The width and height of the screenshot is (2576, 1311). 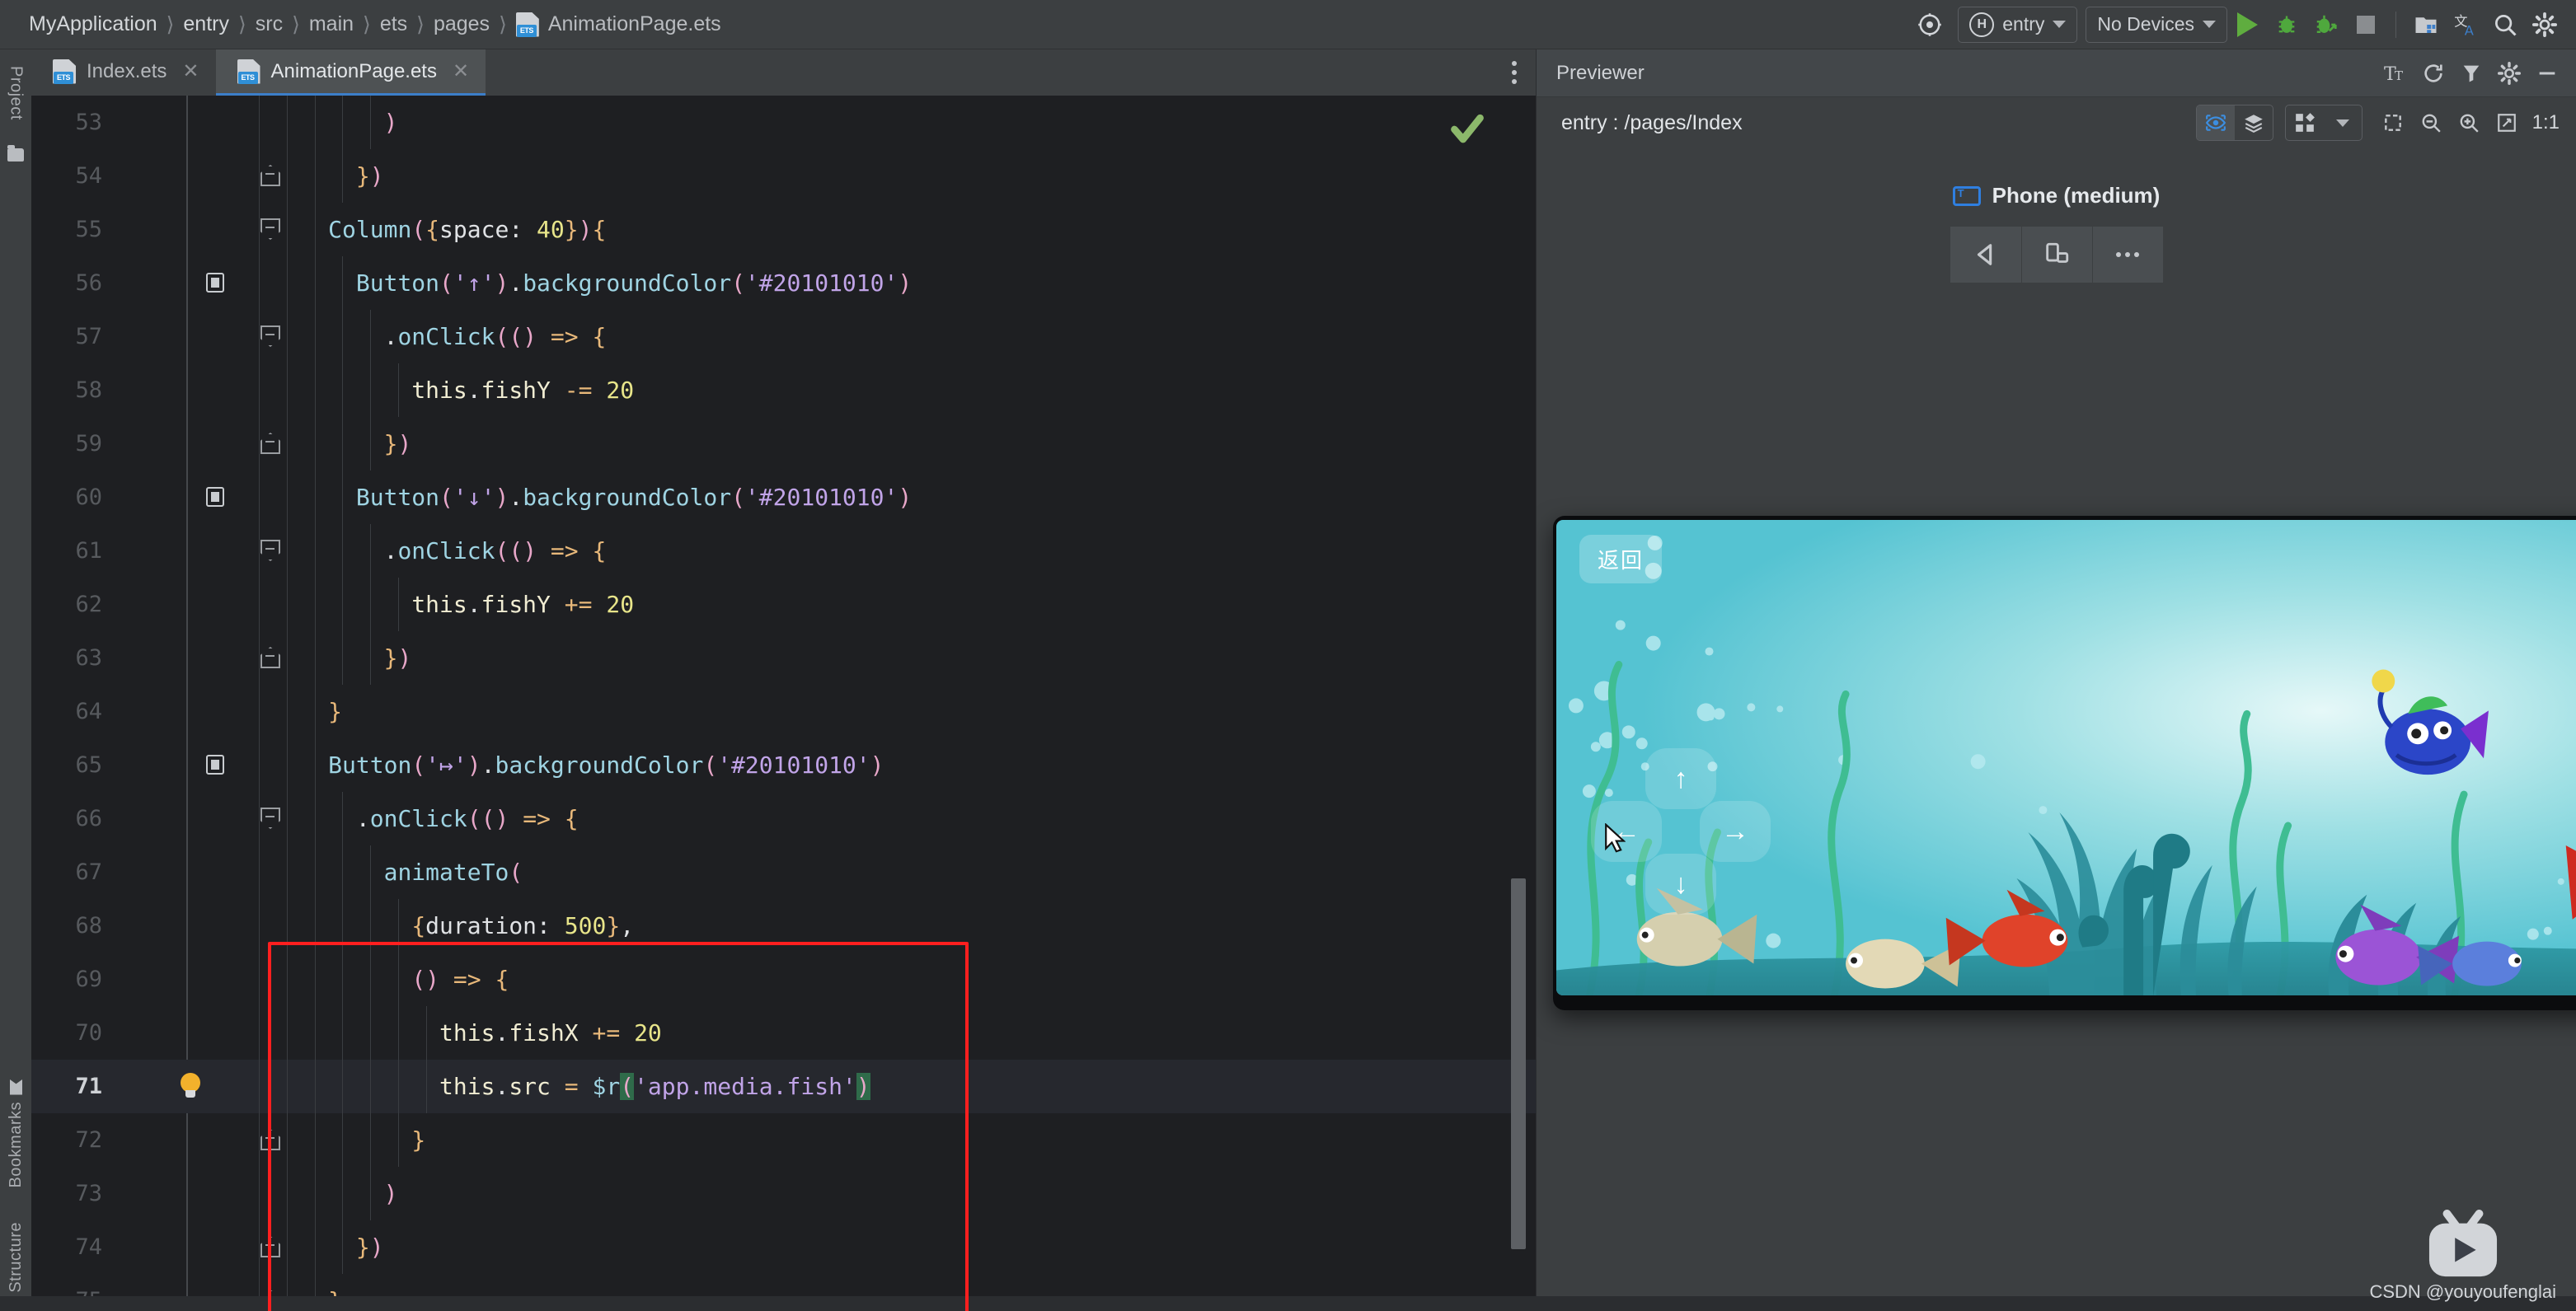 What do you see at coordinates (1681, 884) in the screenshot?
I see `dpad-down-button: ↓` at bounding box center [1681, 884].